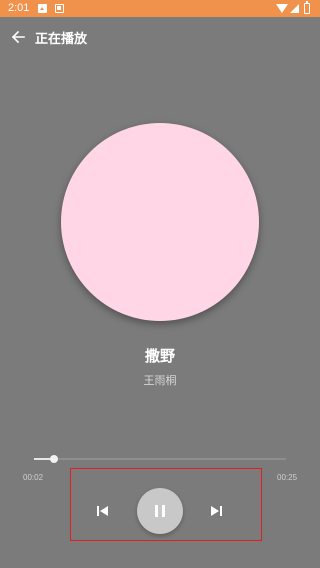 The width and height of the screenshot is (320, 568). Describe the element at coordinates (33, 477) in the screenshot. I see `current-time: 00:02` at that location.